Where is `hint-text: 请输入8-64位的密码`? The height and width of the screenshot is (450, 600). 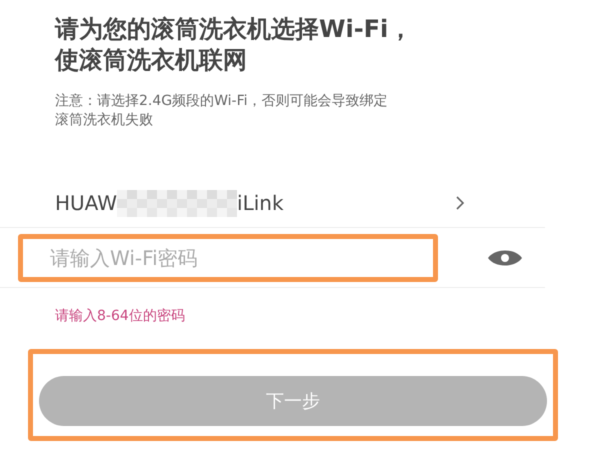
hint-text: 请输入8-64位的密码 is located at coordinates (120, 316).